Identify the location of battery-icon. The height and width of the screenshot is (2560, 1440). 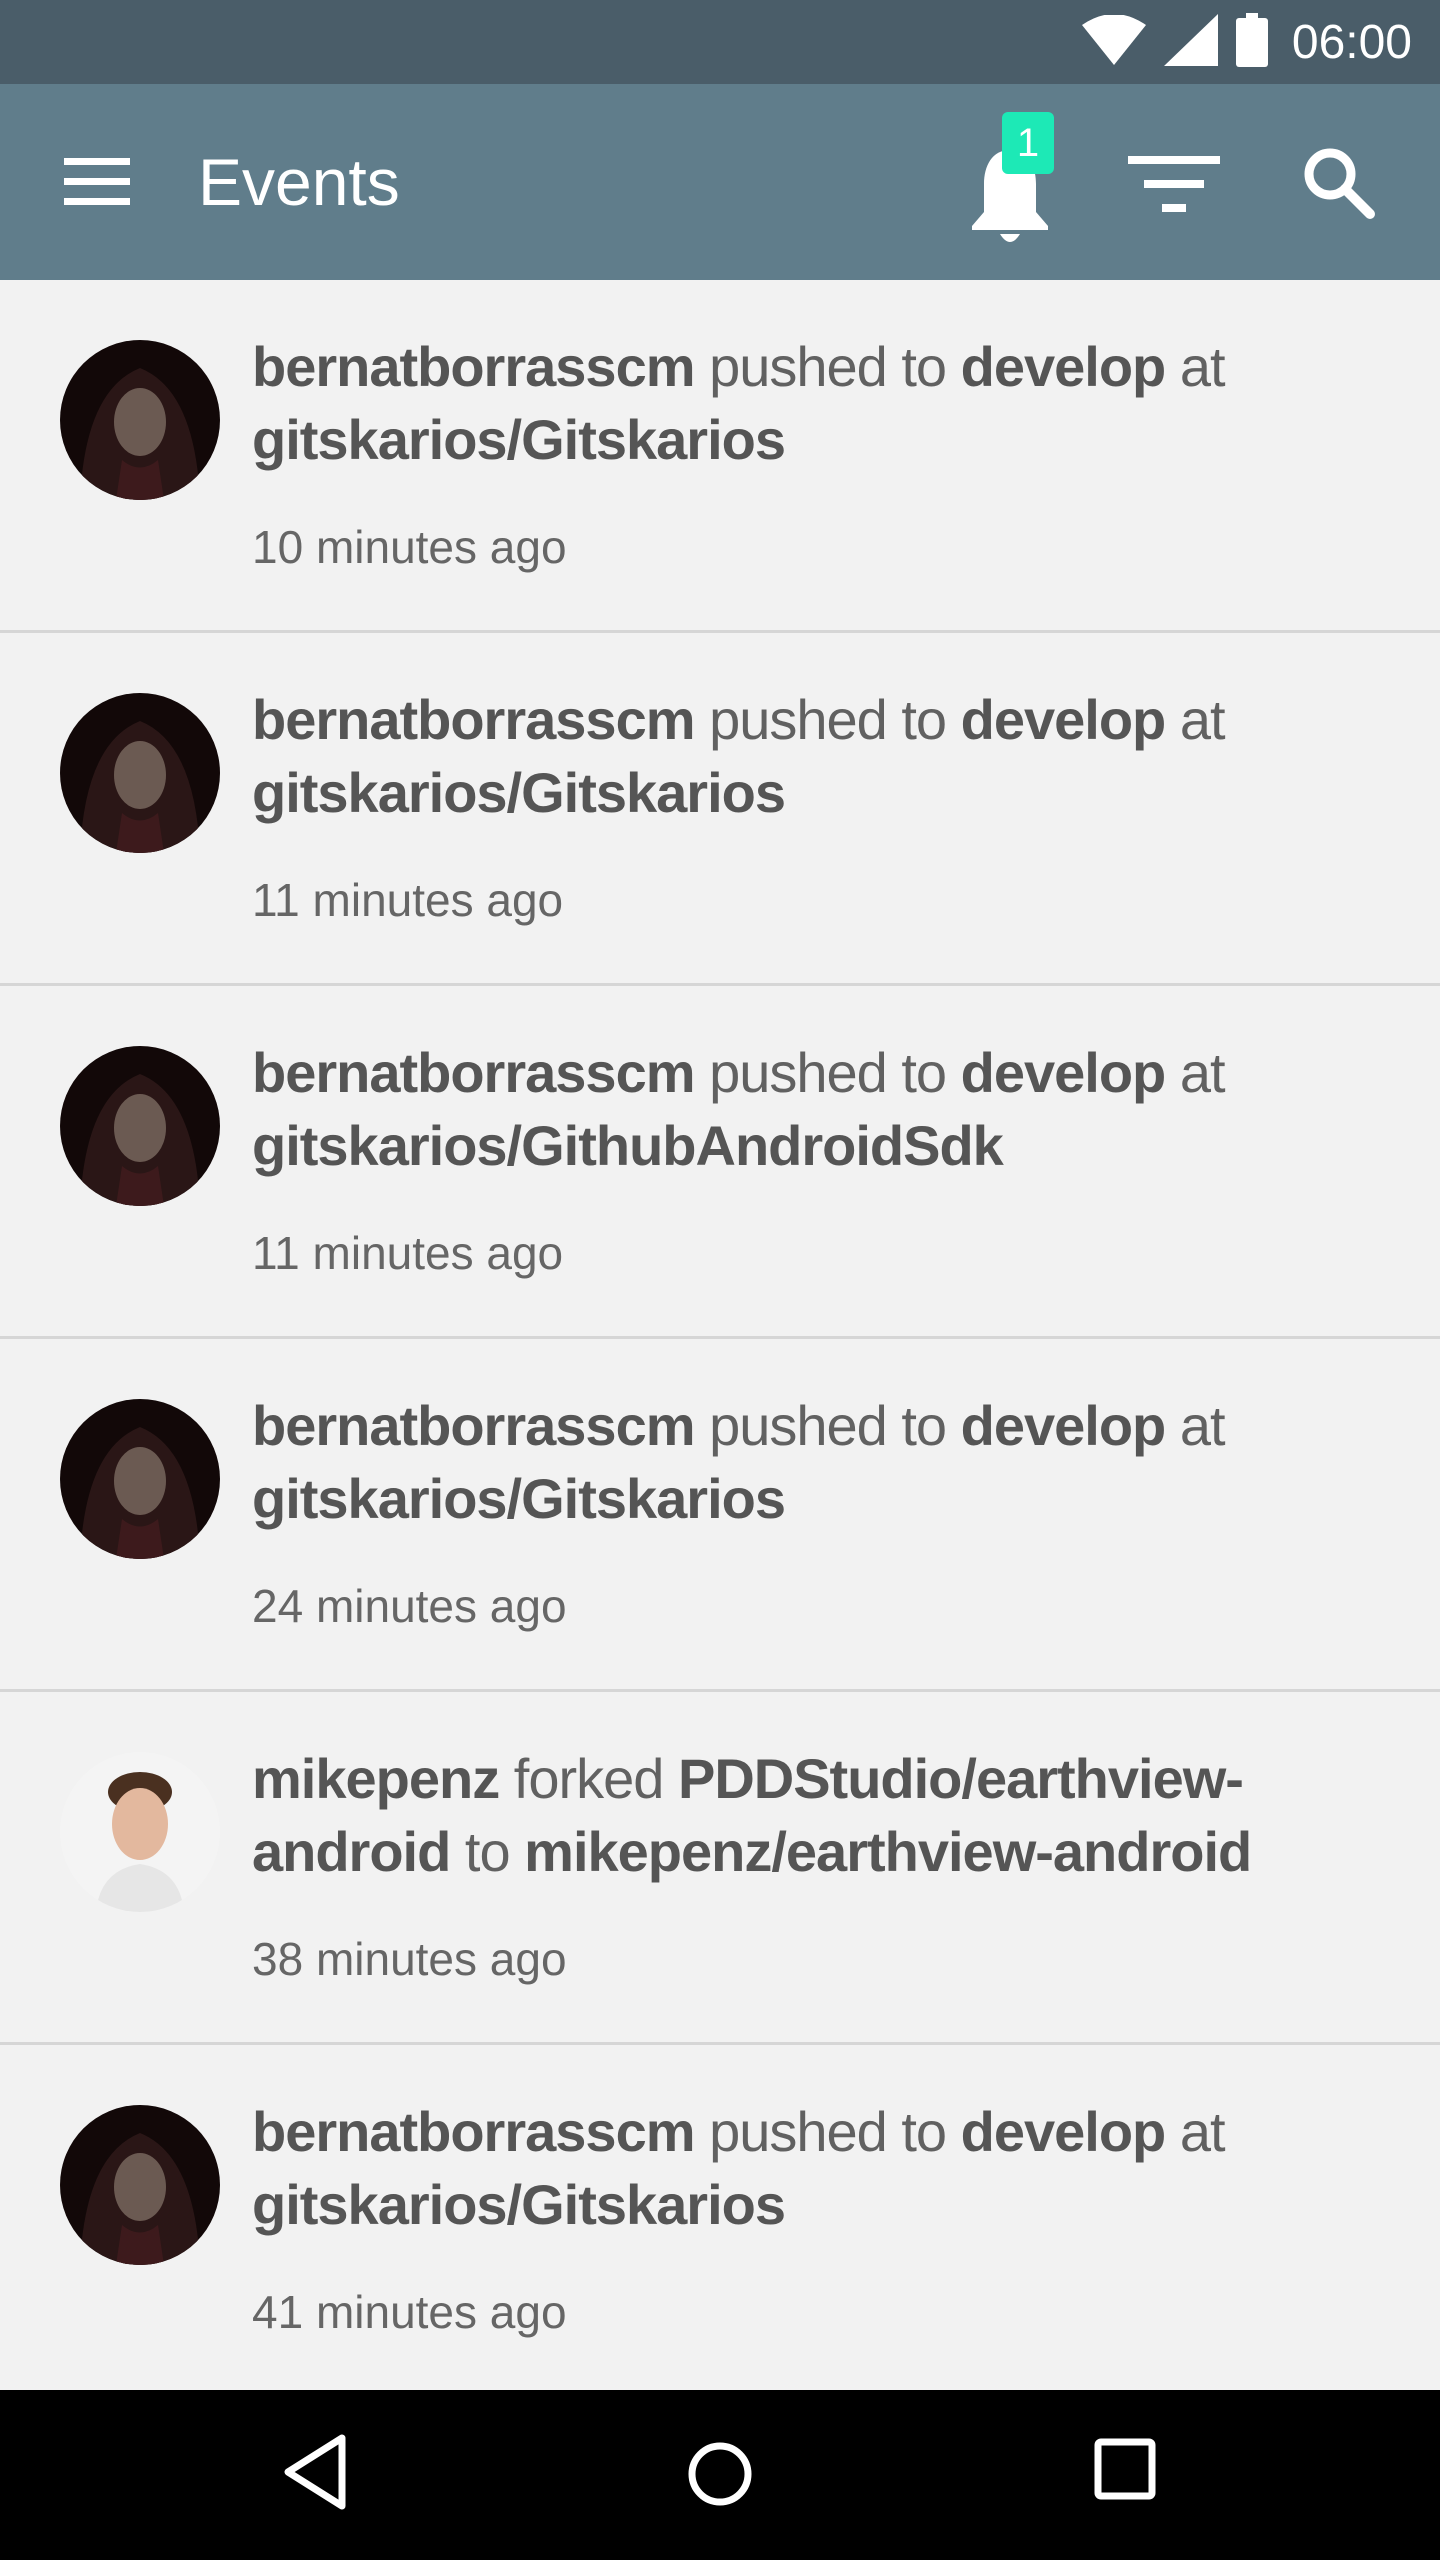
(1251, 42).